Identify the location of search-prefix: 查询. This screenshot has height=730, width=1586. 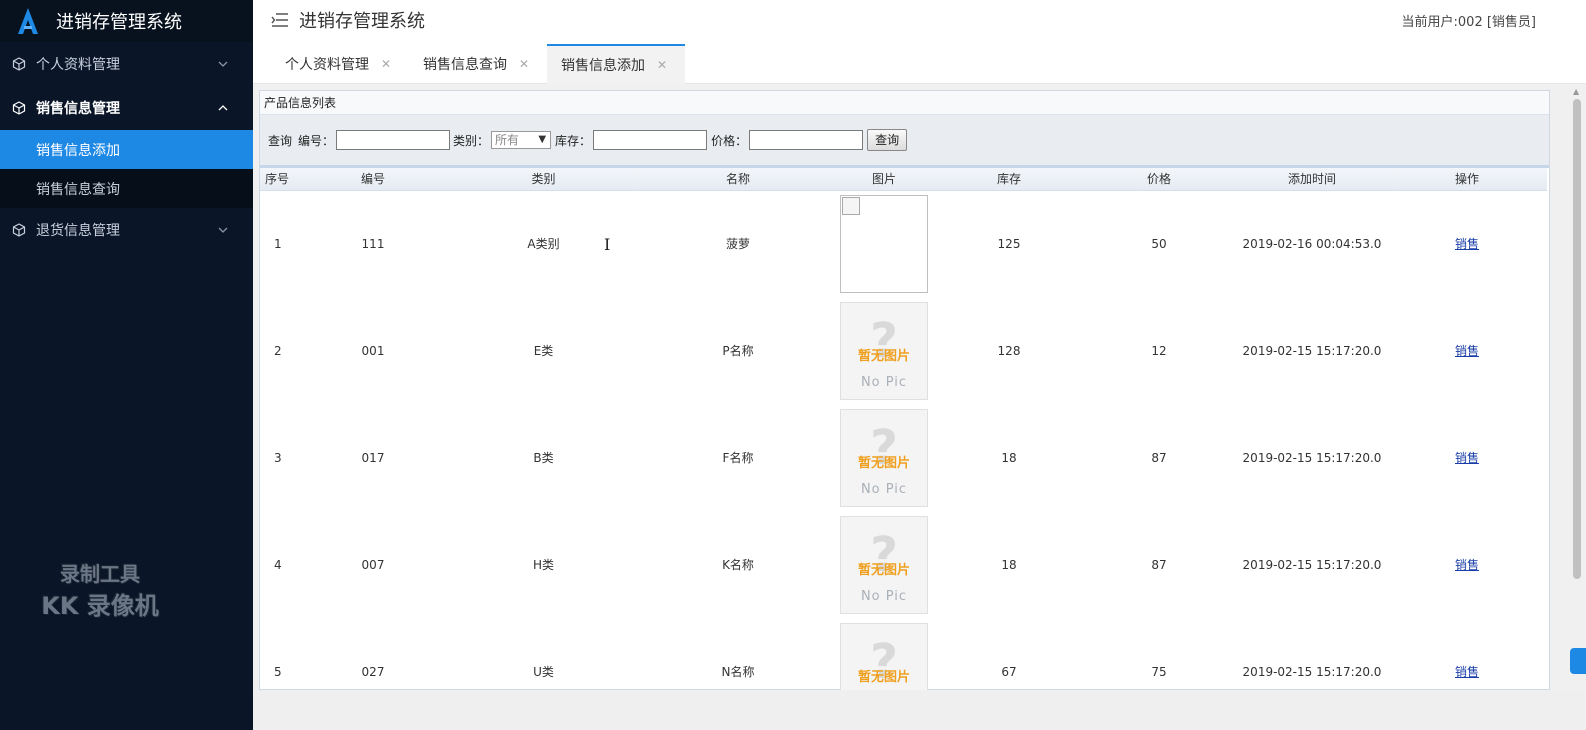
(280, 140).